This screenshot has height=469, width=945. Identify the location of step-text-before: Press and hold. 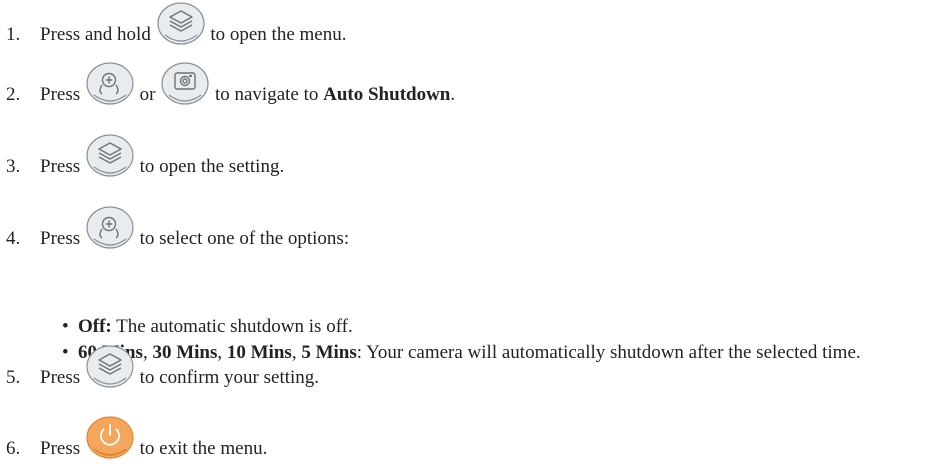
(95, 34).